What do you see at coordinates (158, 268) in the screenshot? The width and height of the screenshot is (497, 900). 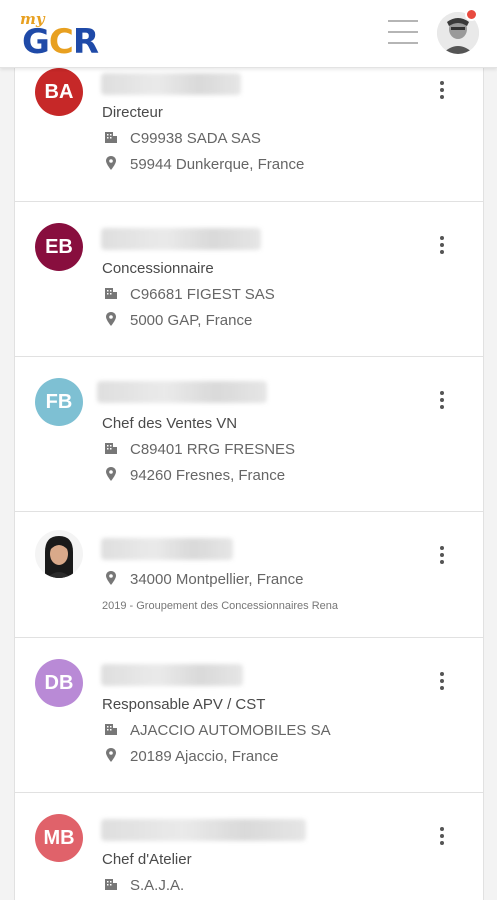 I see `contact-role: Concessionnaire` at bounding box center [158, 268].